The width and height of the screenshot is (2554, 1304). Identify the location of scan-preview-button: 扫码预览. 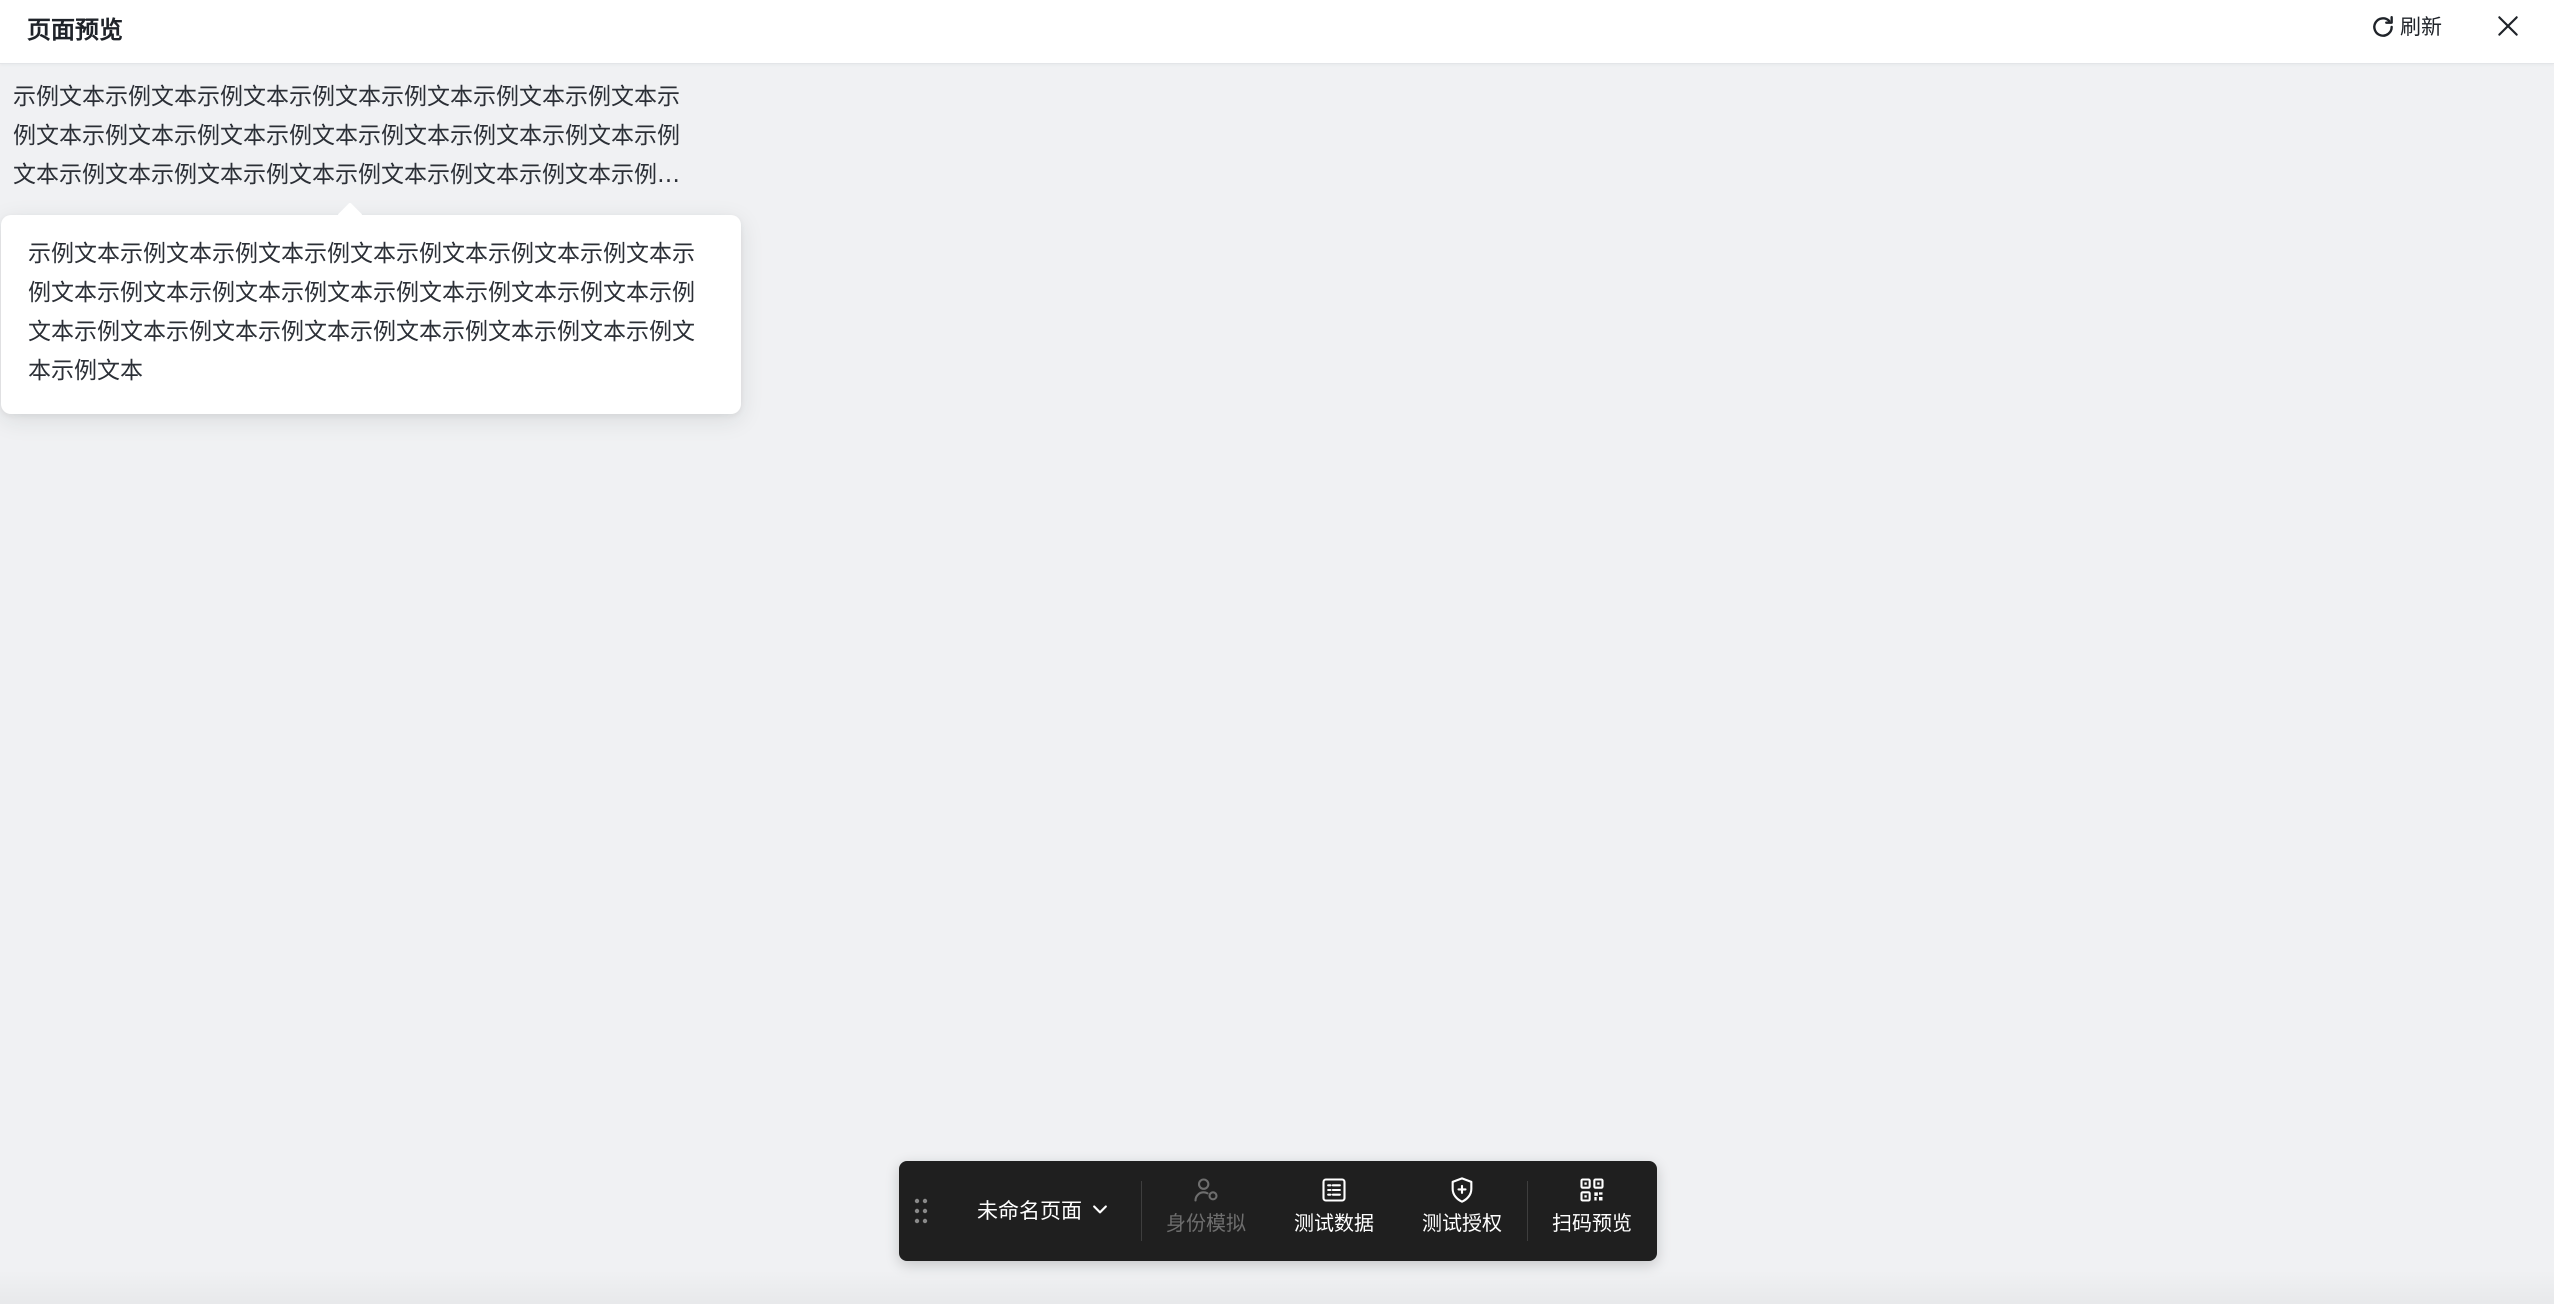
(1592, 1211).